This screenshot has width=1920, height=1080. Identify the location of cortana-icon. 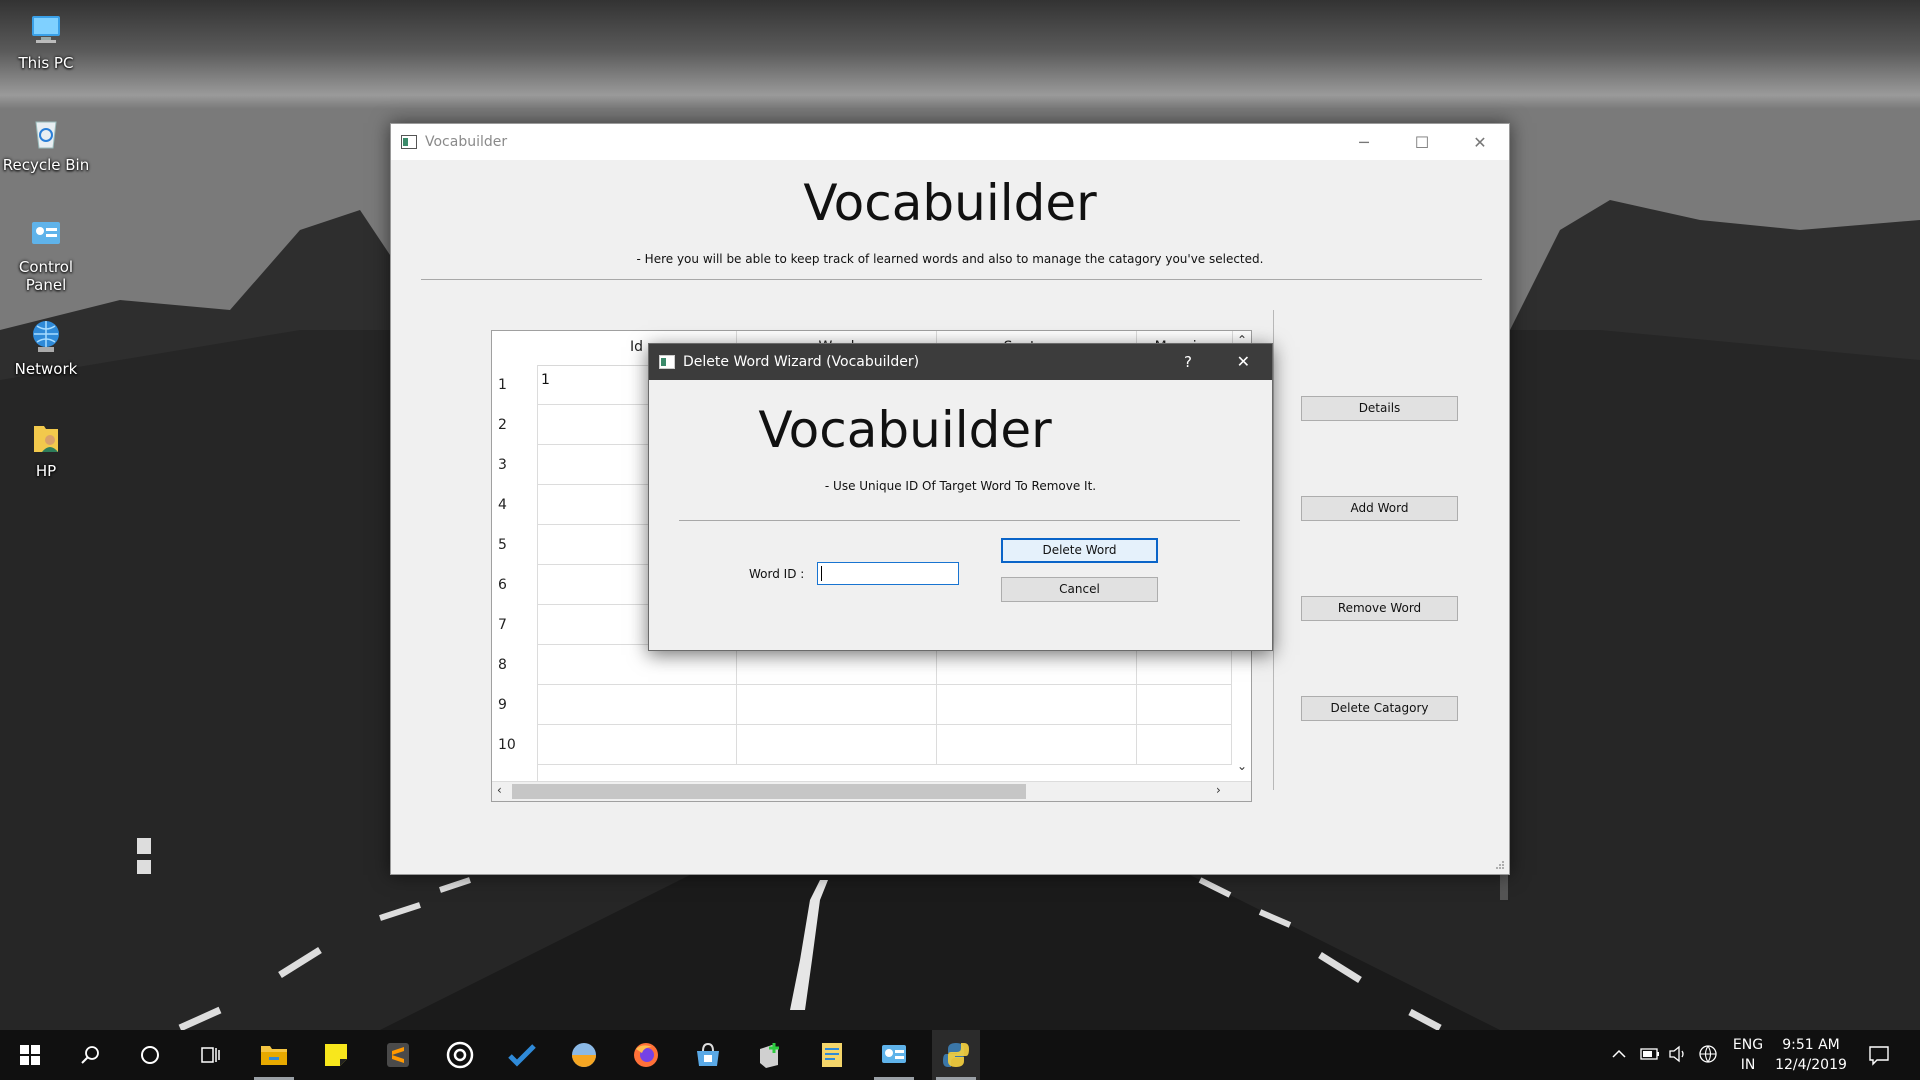
(150, 1055).